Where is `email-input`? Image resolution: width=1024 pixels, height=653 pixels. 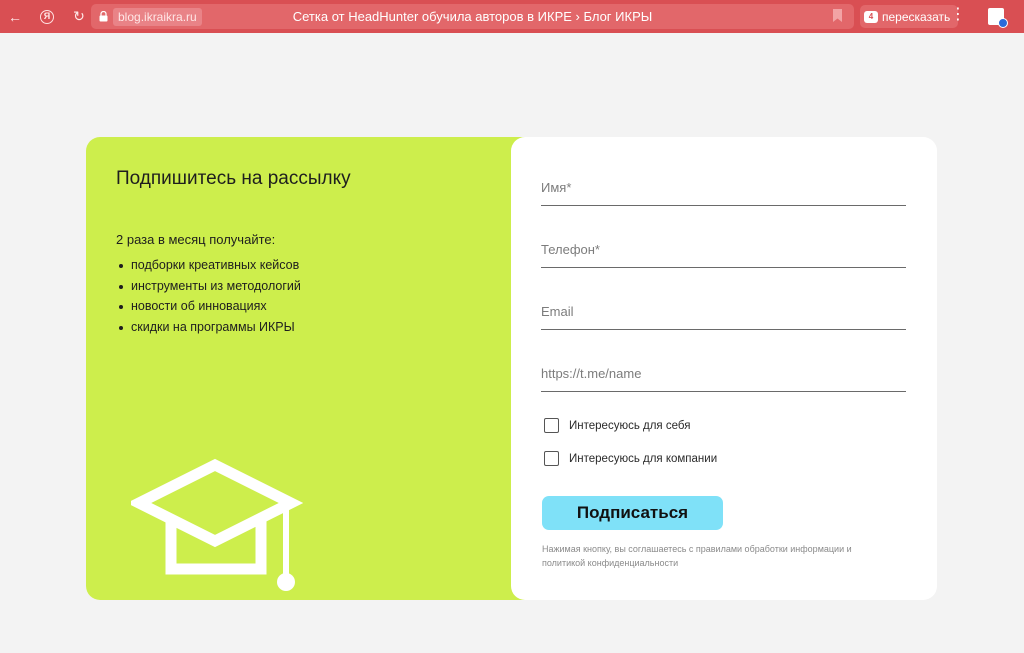
email-input is located at coordinates (723, 311).